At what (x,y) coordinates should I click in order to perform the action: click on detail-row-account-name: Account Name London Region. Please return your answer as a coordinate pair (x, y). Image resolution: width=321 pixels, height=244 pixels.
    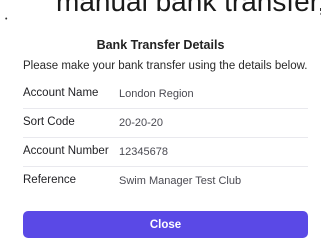
    Looking at the image, I should click on (165, 94).